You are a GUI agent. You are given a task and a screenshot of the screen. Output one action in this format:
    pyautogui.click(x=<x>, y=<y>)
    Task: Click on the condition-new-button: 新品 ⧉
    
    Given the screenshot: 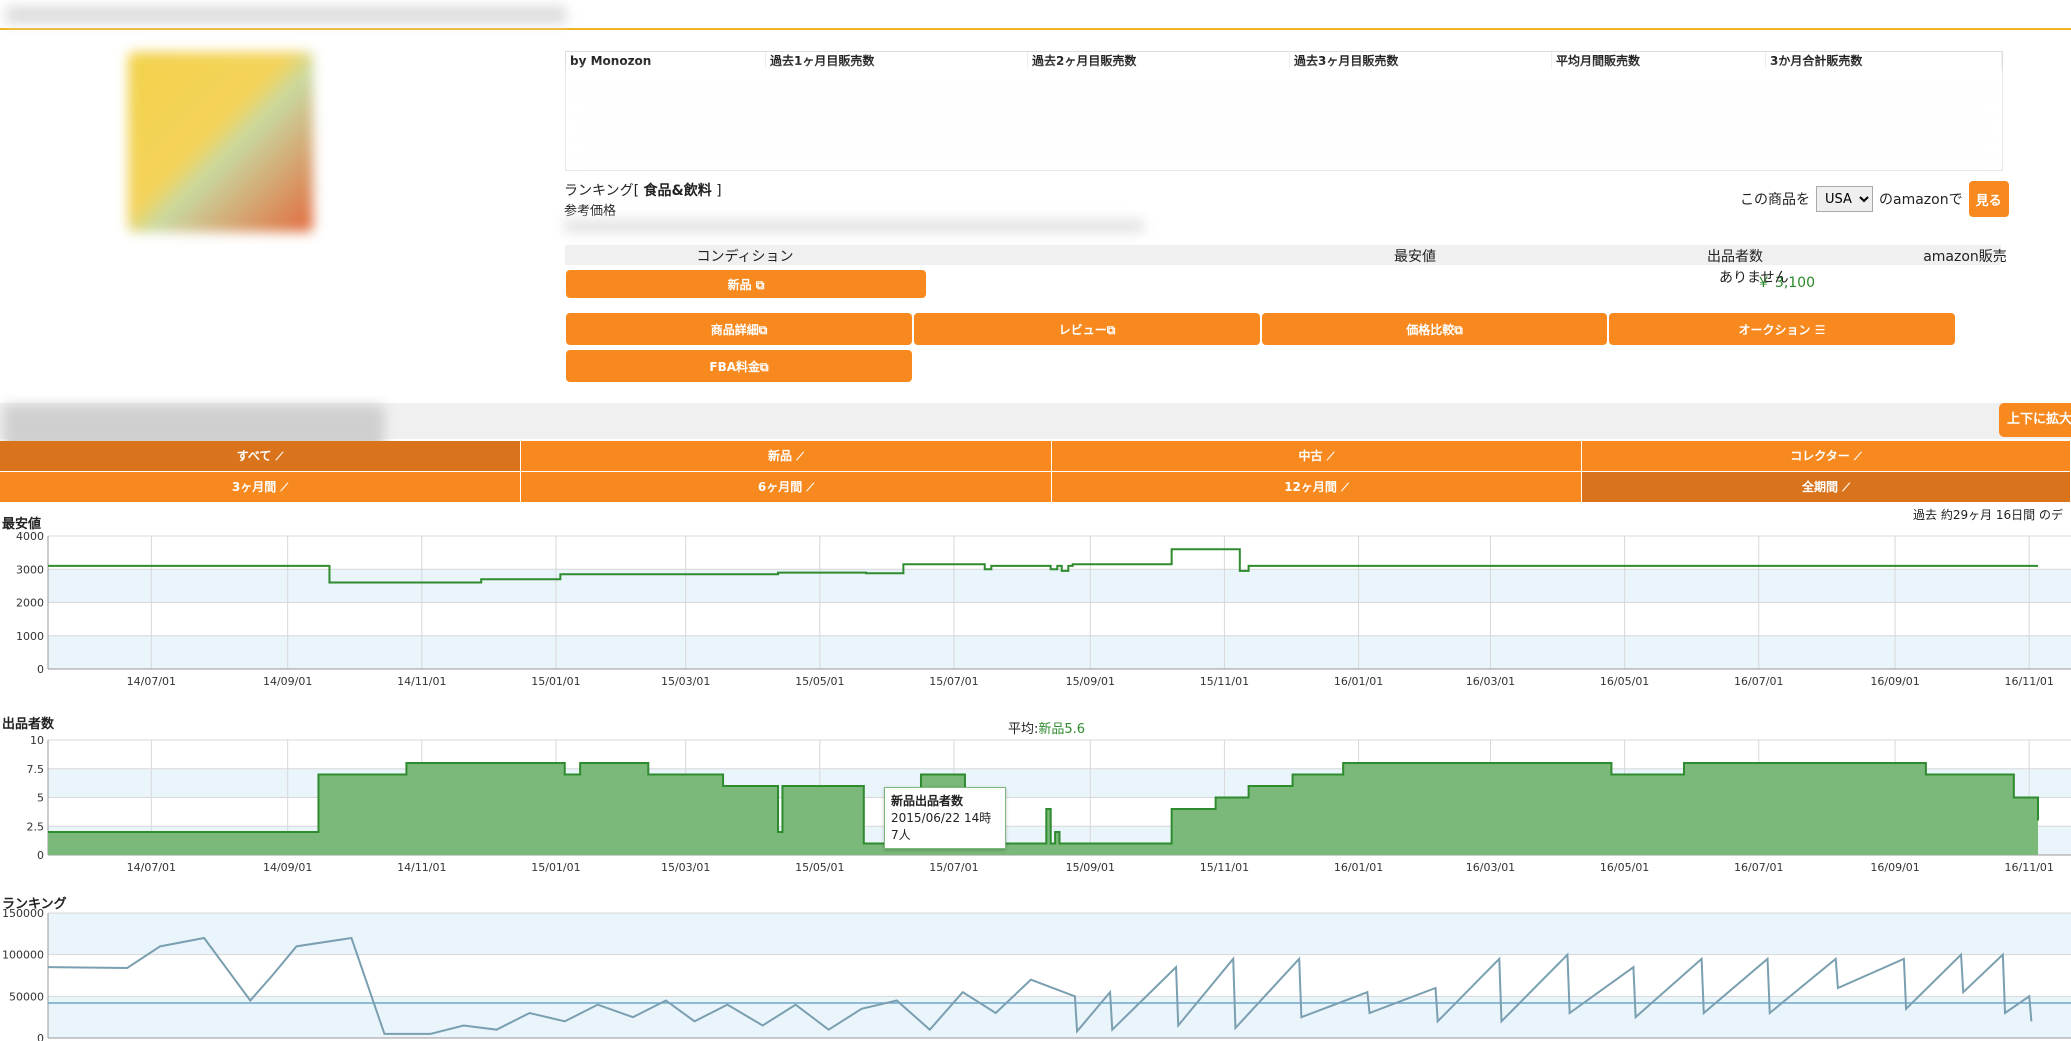 What is the action you would take?
    pyautogui.click(x=746, y=284)
    